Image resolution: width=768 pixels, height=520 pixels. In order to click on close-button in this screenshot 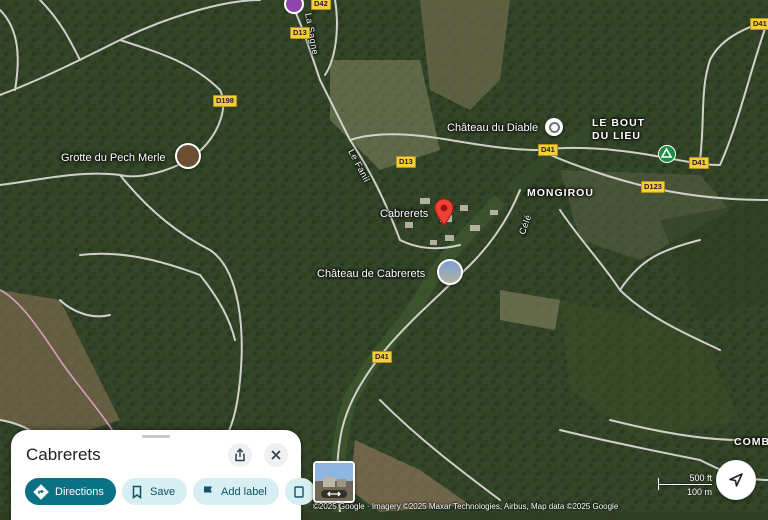, I will do `click(276, 455)`.